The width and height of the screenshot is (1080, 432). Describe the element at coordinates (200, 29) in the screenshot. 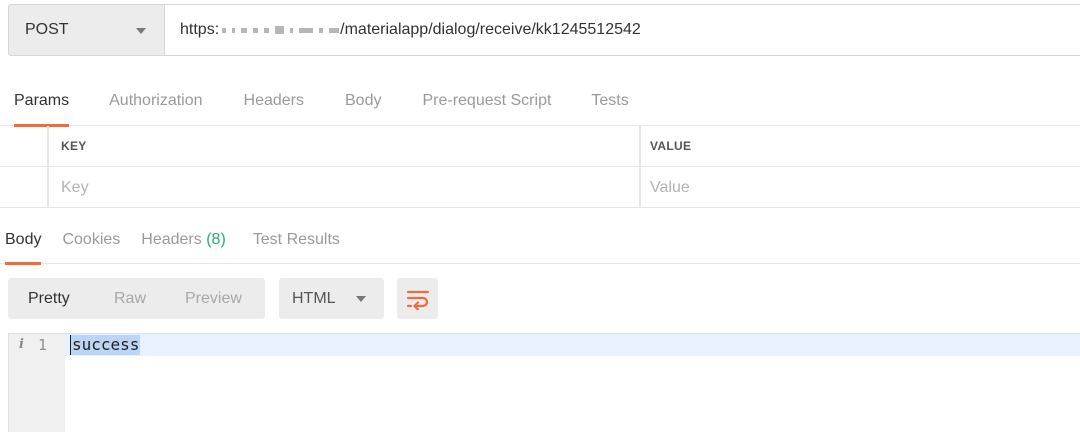

I see `url-prefix: https:` at that location.